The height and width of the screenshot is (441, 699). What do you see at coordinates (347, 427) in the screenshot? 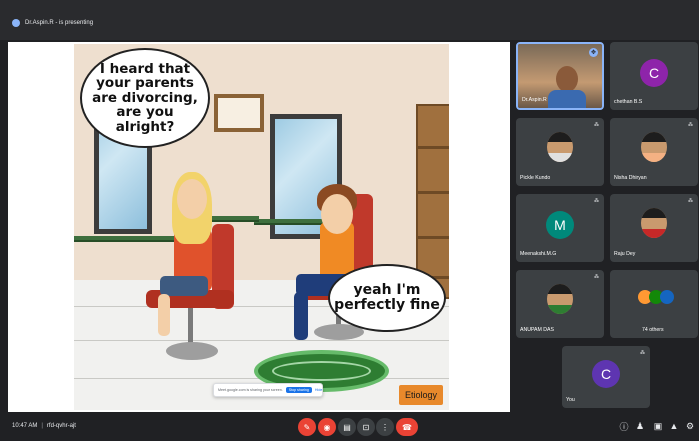
I see `captions-icon: ▤` at bounding box center [347, 427].